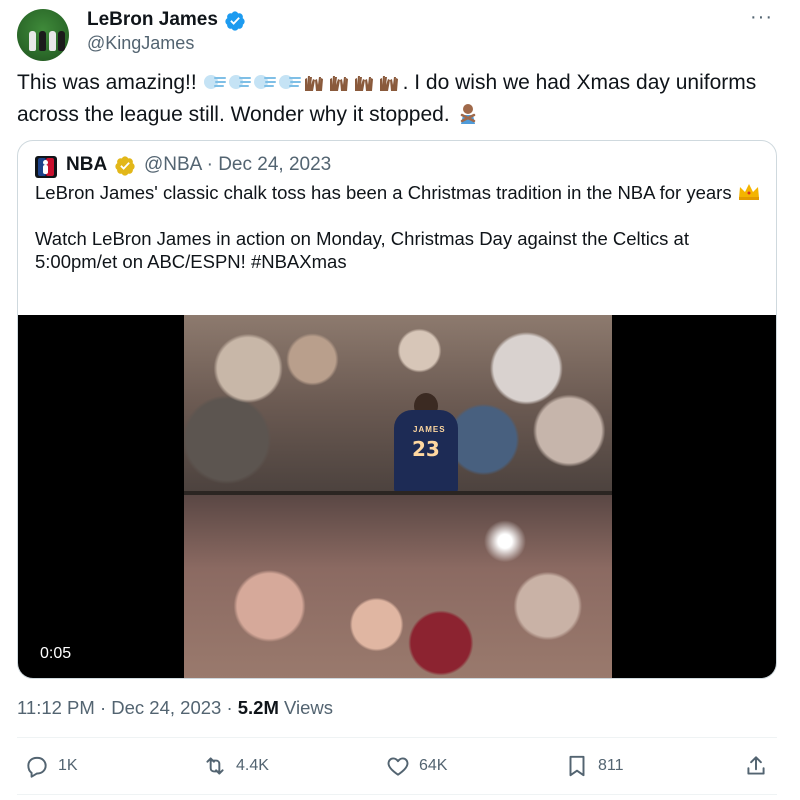  I want to click on tweet-meta: 11:12 PM · Dec 24, 2023 · 5.2M Views, so click(175, 708).